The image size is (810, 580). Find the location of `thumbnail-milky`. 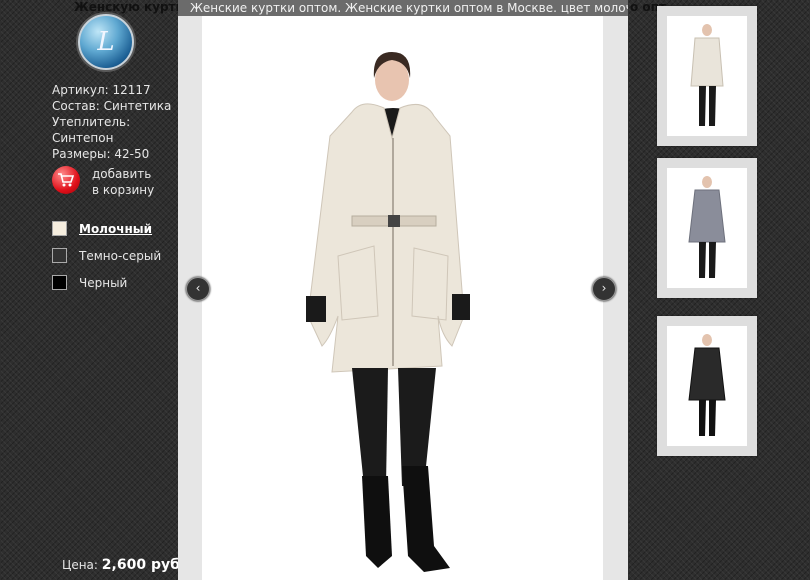

thumbnail-milky is located at coordinates (707, 76).